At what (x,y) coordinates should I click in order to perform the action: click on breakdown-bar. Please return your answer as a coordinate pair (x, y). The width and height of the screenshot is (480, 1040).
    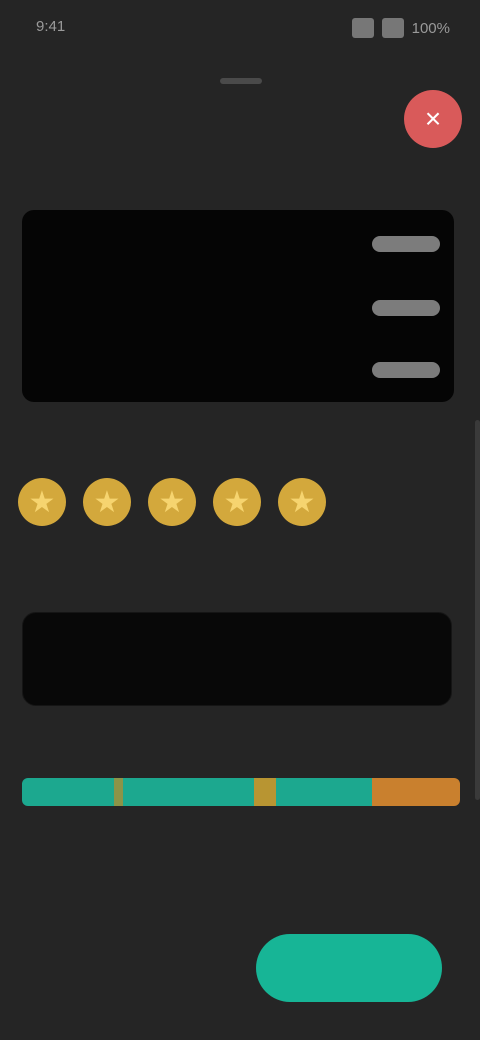
    Looking at the image, I should click on (241, 792).